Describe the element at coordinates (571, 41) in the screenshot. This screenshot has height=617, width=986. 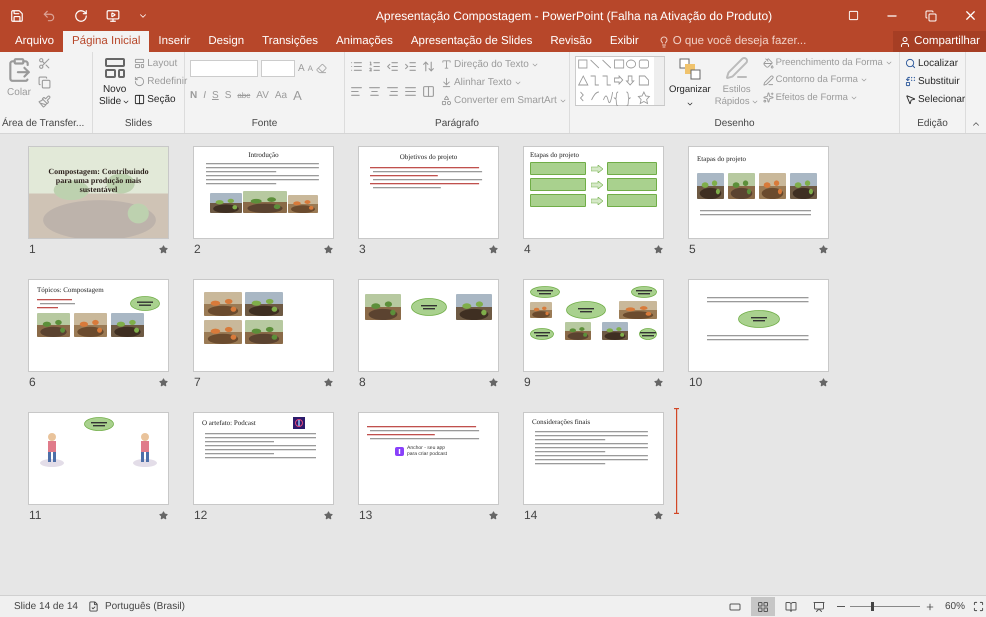
I see `menu-tab: Revisão` at that location.